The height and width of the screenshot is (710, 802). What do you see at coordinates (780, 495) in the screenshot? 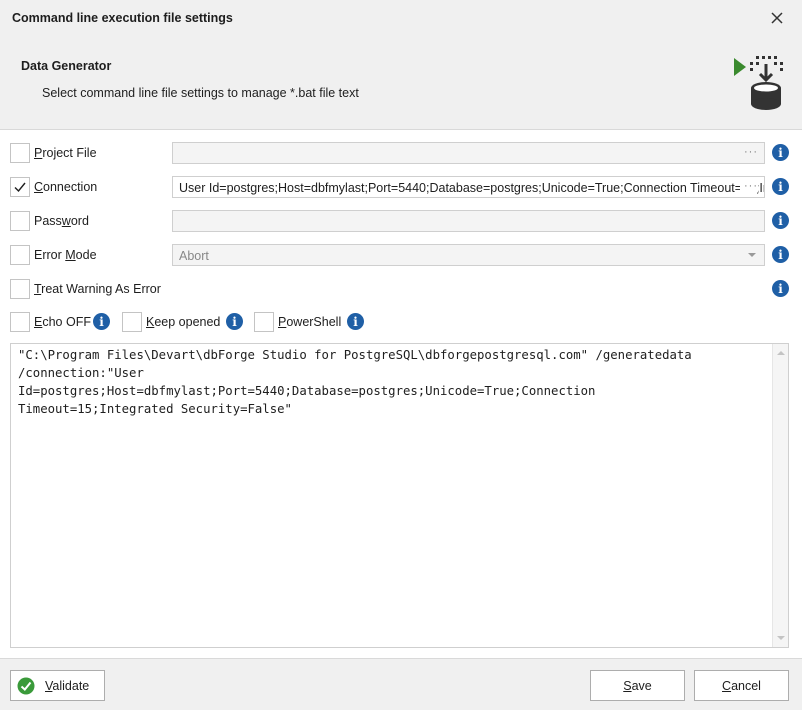
I see `vertical-scrollbar` at bounding box center [780, 495].